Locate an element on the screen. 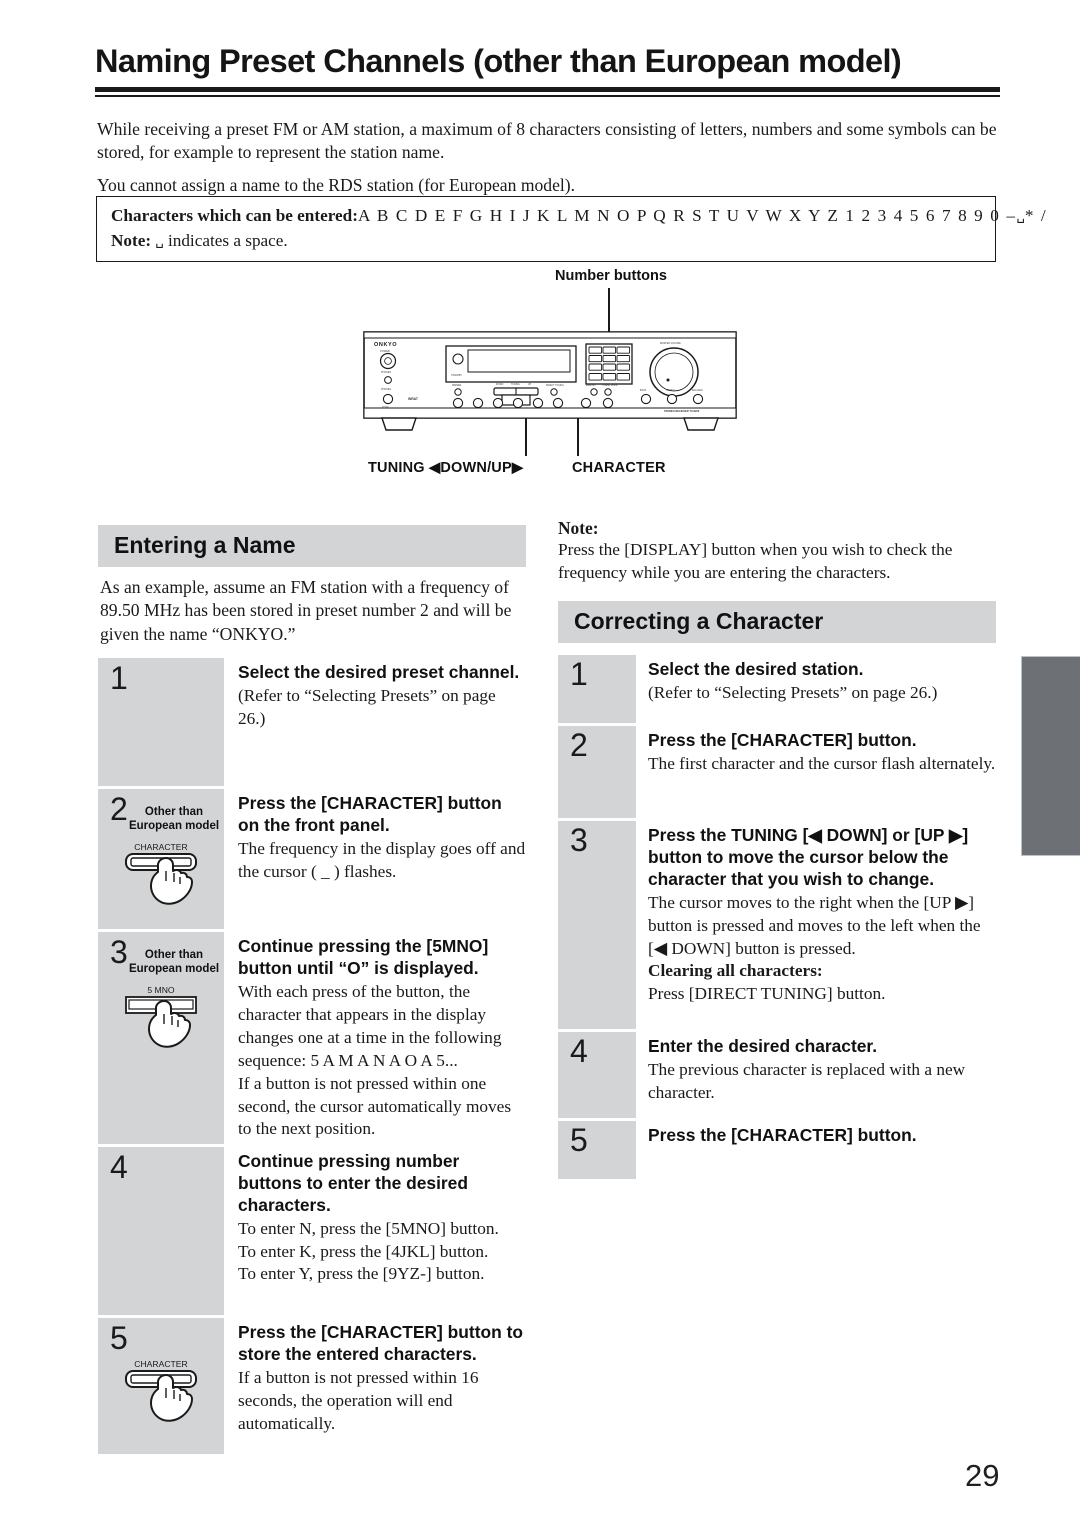 The width and height of the screenshot is (1080, 1526). correcting-a-character-heading: Correcting a Character is located at coordinates (777, 621).